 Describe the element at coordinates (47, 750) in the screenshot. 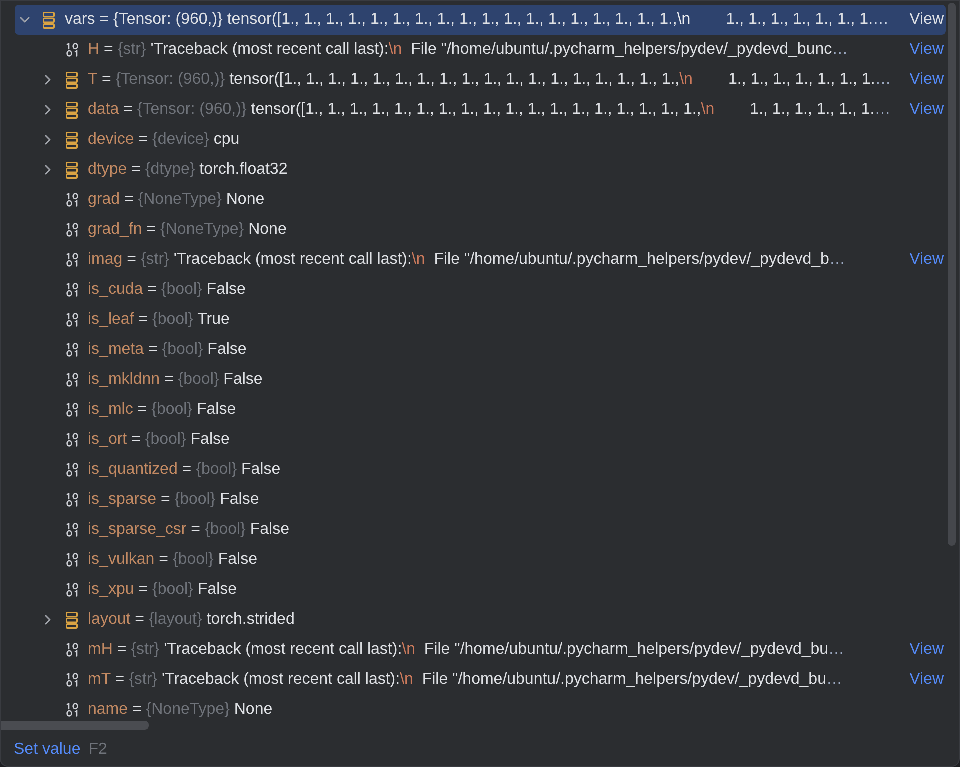

I see `set-value-link: Set value` at that location.